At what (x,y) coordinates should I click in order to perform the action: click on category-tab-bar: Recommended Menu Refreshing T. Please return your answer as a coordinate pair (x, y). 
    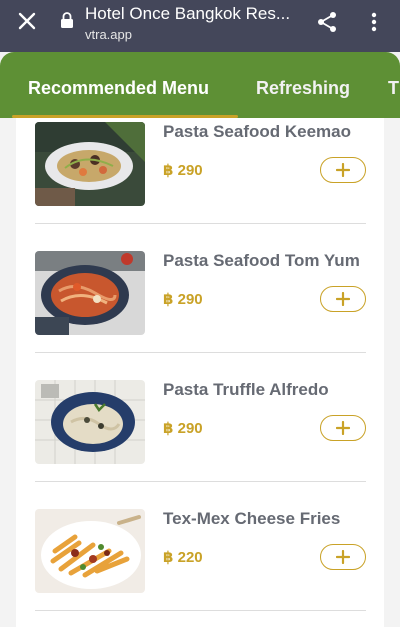
    Looking at the image, I should click on (200, 85).